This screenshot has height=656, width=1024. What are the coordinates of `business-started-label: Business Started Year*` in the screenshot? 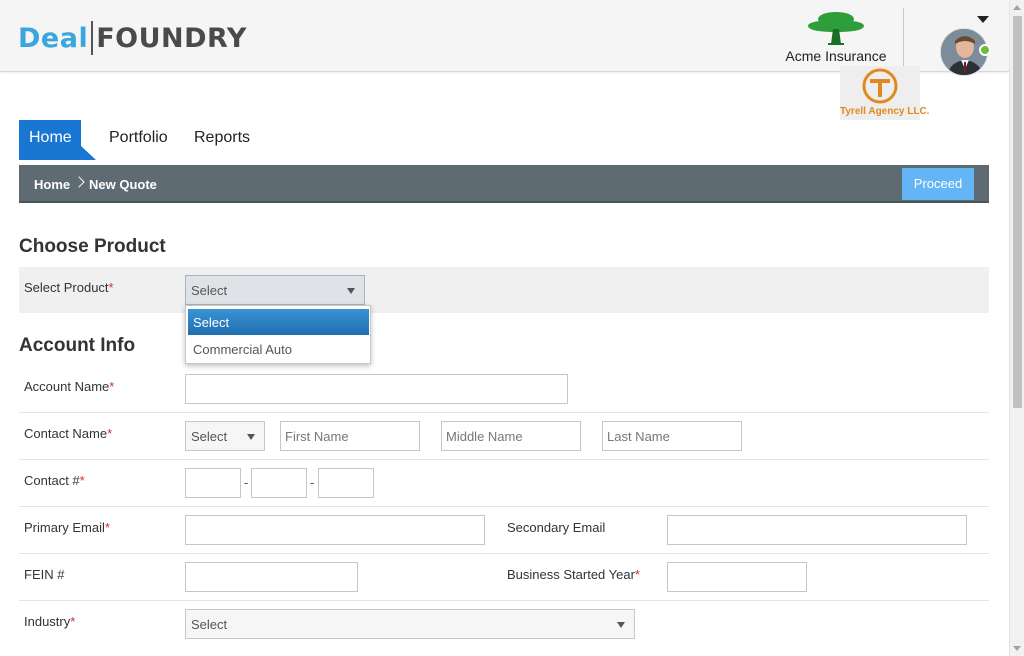 It's located at (573, 574).